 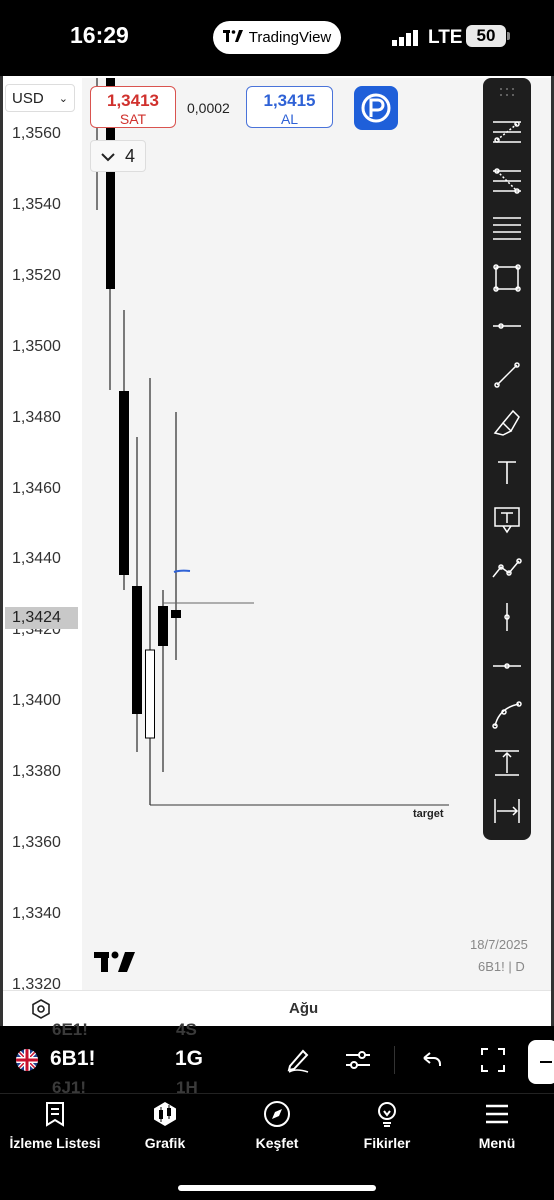 I want to click on drawing-pen-icon, so click(x=298, y=1060).